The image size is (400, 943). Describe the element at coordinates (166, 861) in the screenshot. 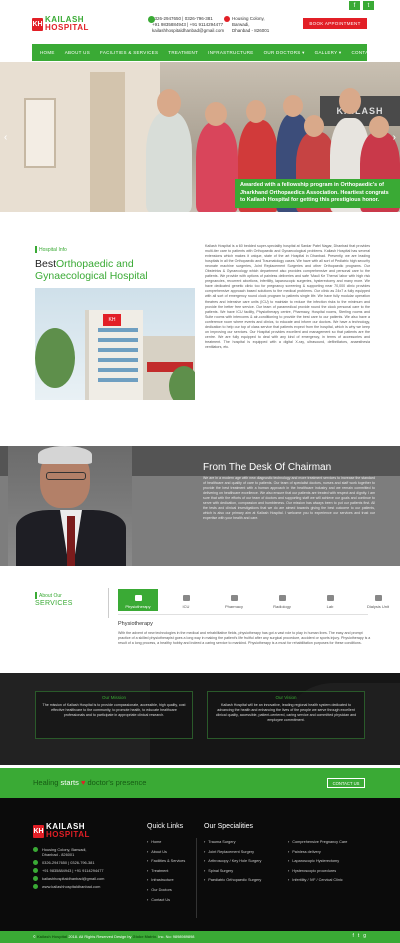

I see `footer-link-facilities: Facilities & Services` at that location.